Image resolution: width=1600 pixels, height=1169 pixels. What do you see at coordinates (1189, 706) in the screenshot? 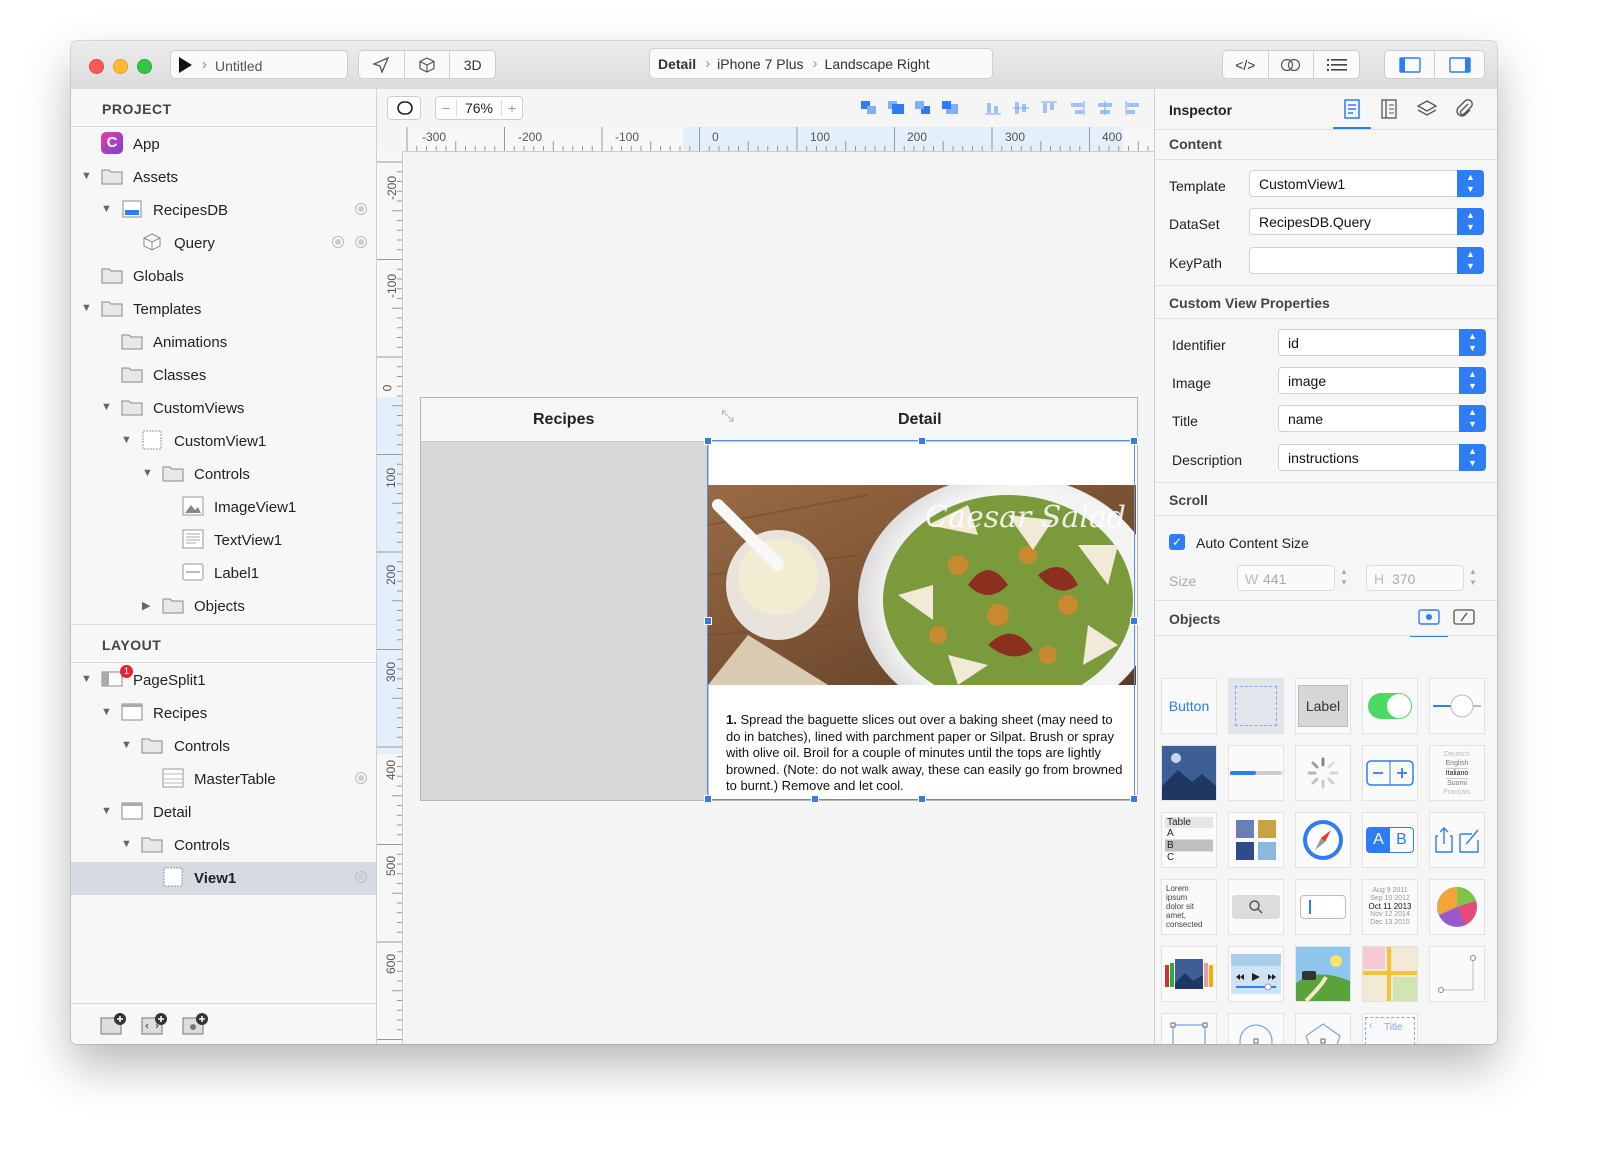
I see `object-button: Button` at bounding box center [1189, 706].